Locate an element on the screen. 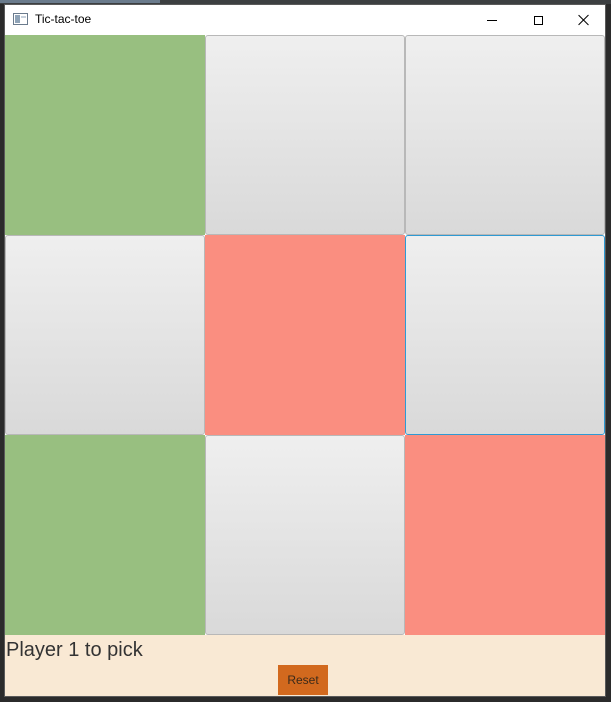  minimize-icon is located at coordinates (492, 20).